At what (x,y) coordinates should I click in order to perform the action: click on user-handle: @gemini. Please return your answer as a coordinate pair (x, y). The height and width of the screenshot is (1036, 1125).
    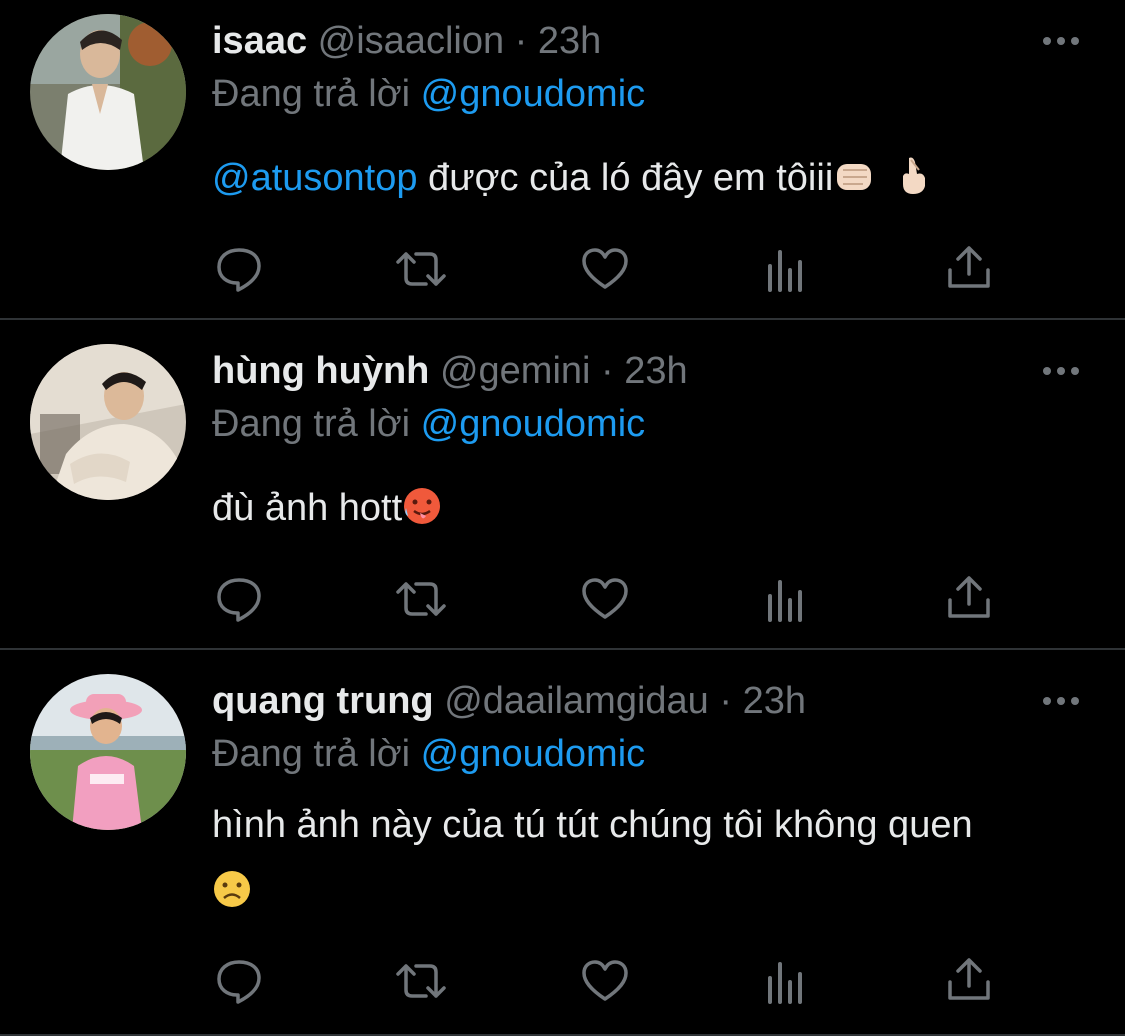
    Looking at the image, I should click on (515, 371).